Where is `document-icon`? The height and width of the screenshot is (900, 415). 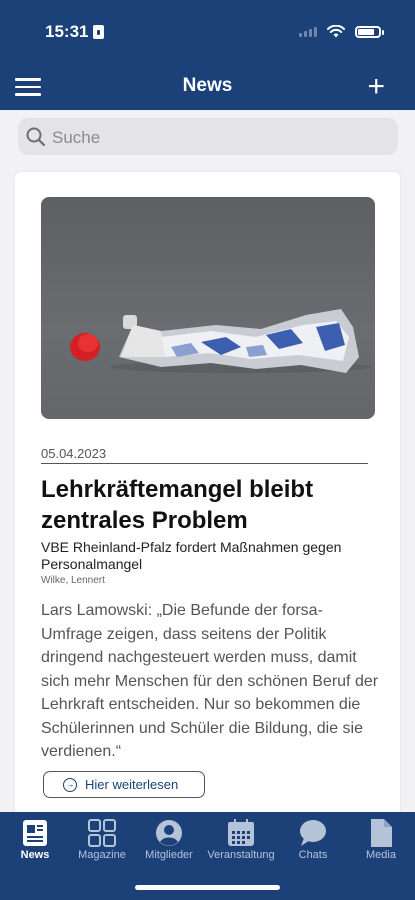
document-icon is located at coordinates (381, 832).